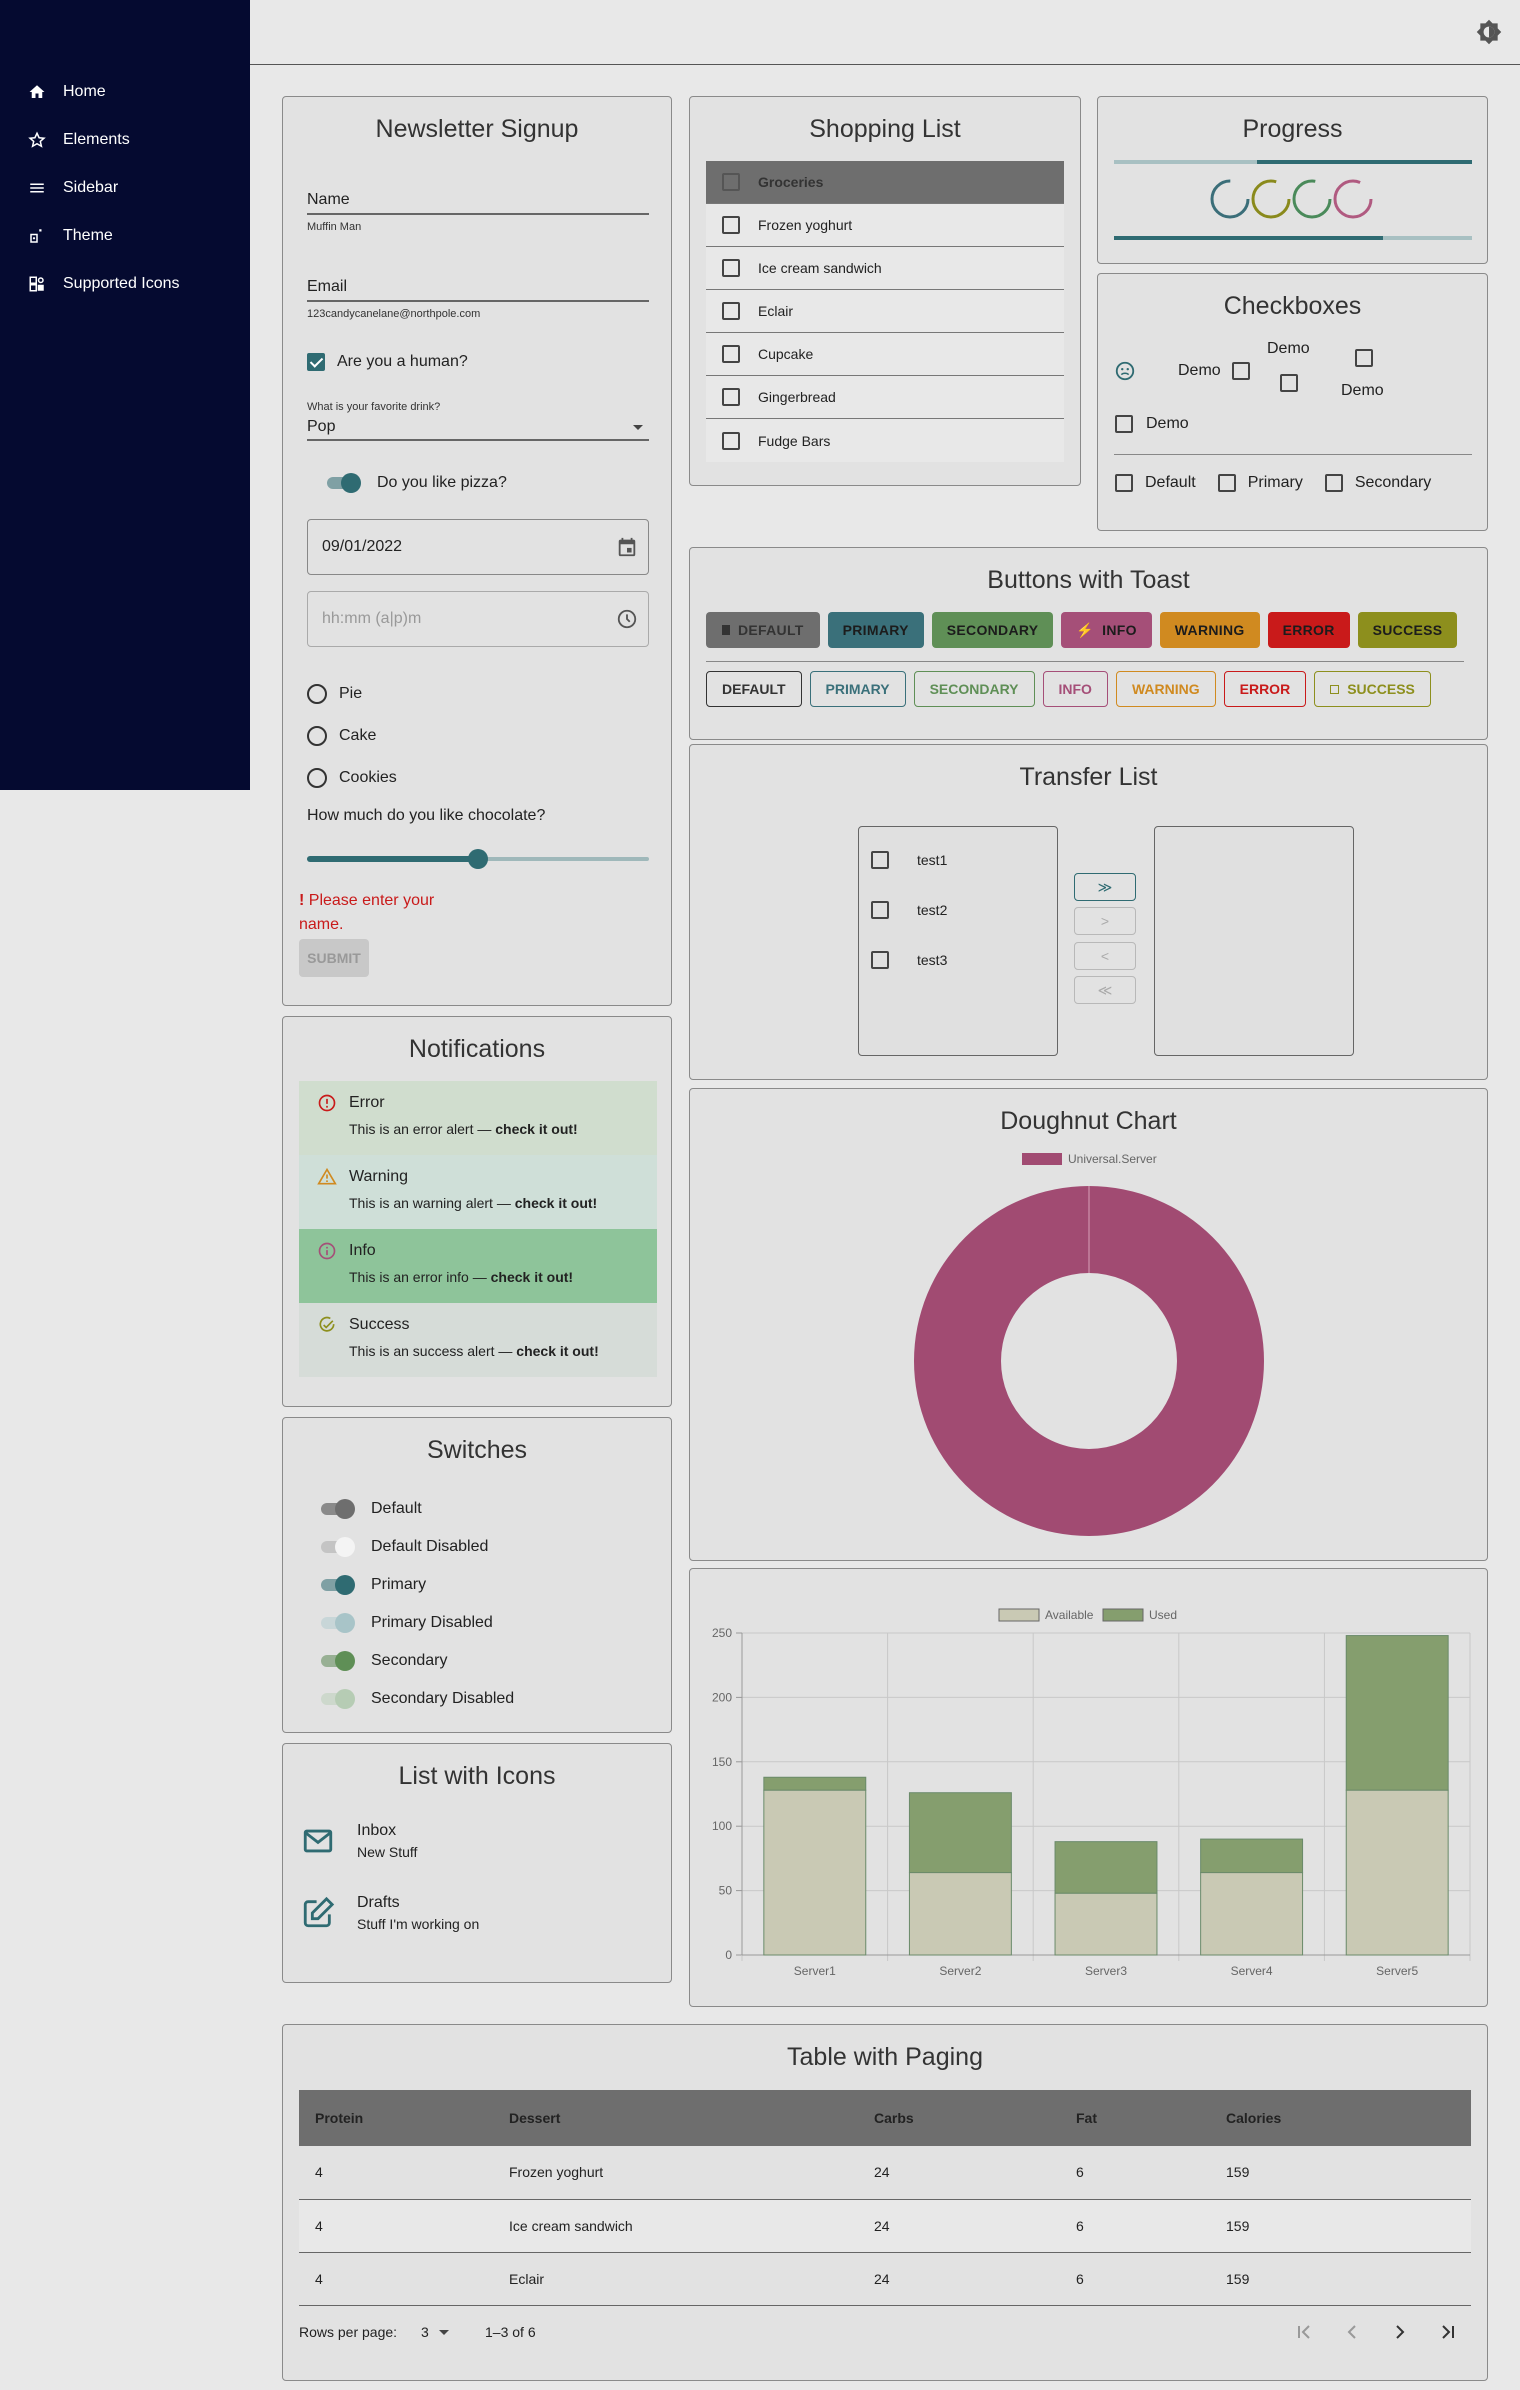  I want to click on submit-button: SUBMIT, so click(334, 958).